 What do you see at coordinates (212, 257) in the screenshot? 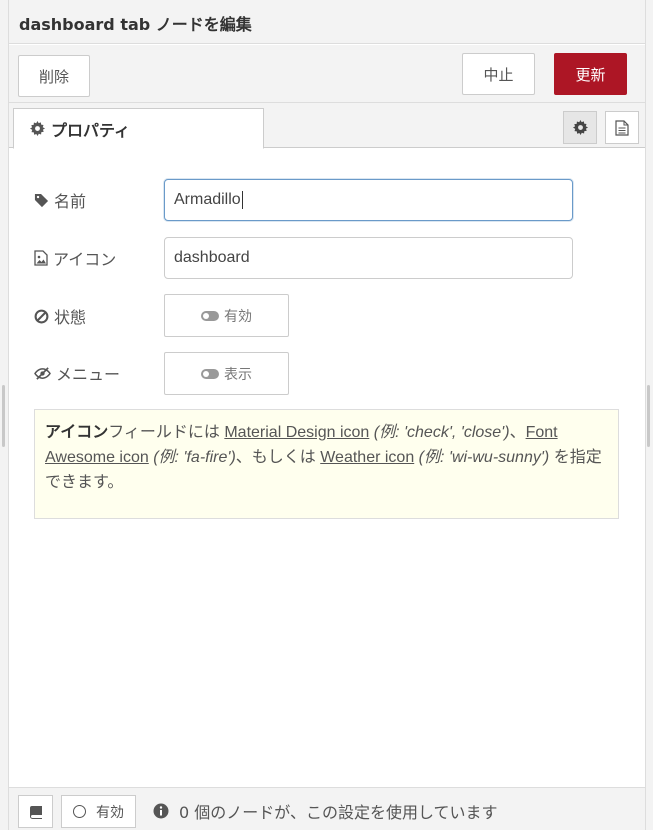
I see `icon-input-value: dashboard` at bounding box center [212, 257].